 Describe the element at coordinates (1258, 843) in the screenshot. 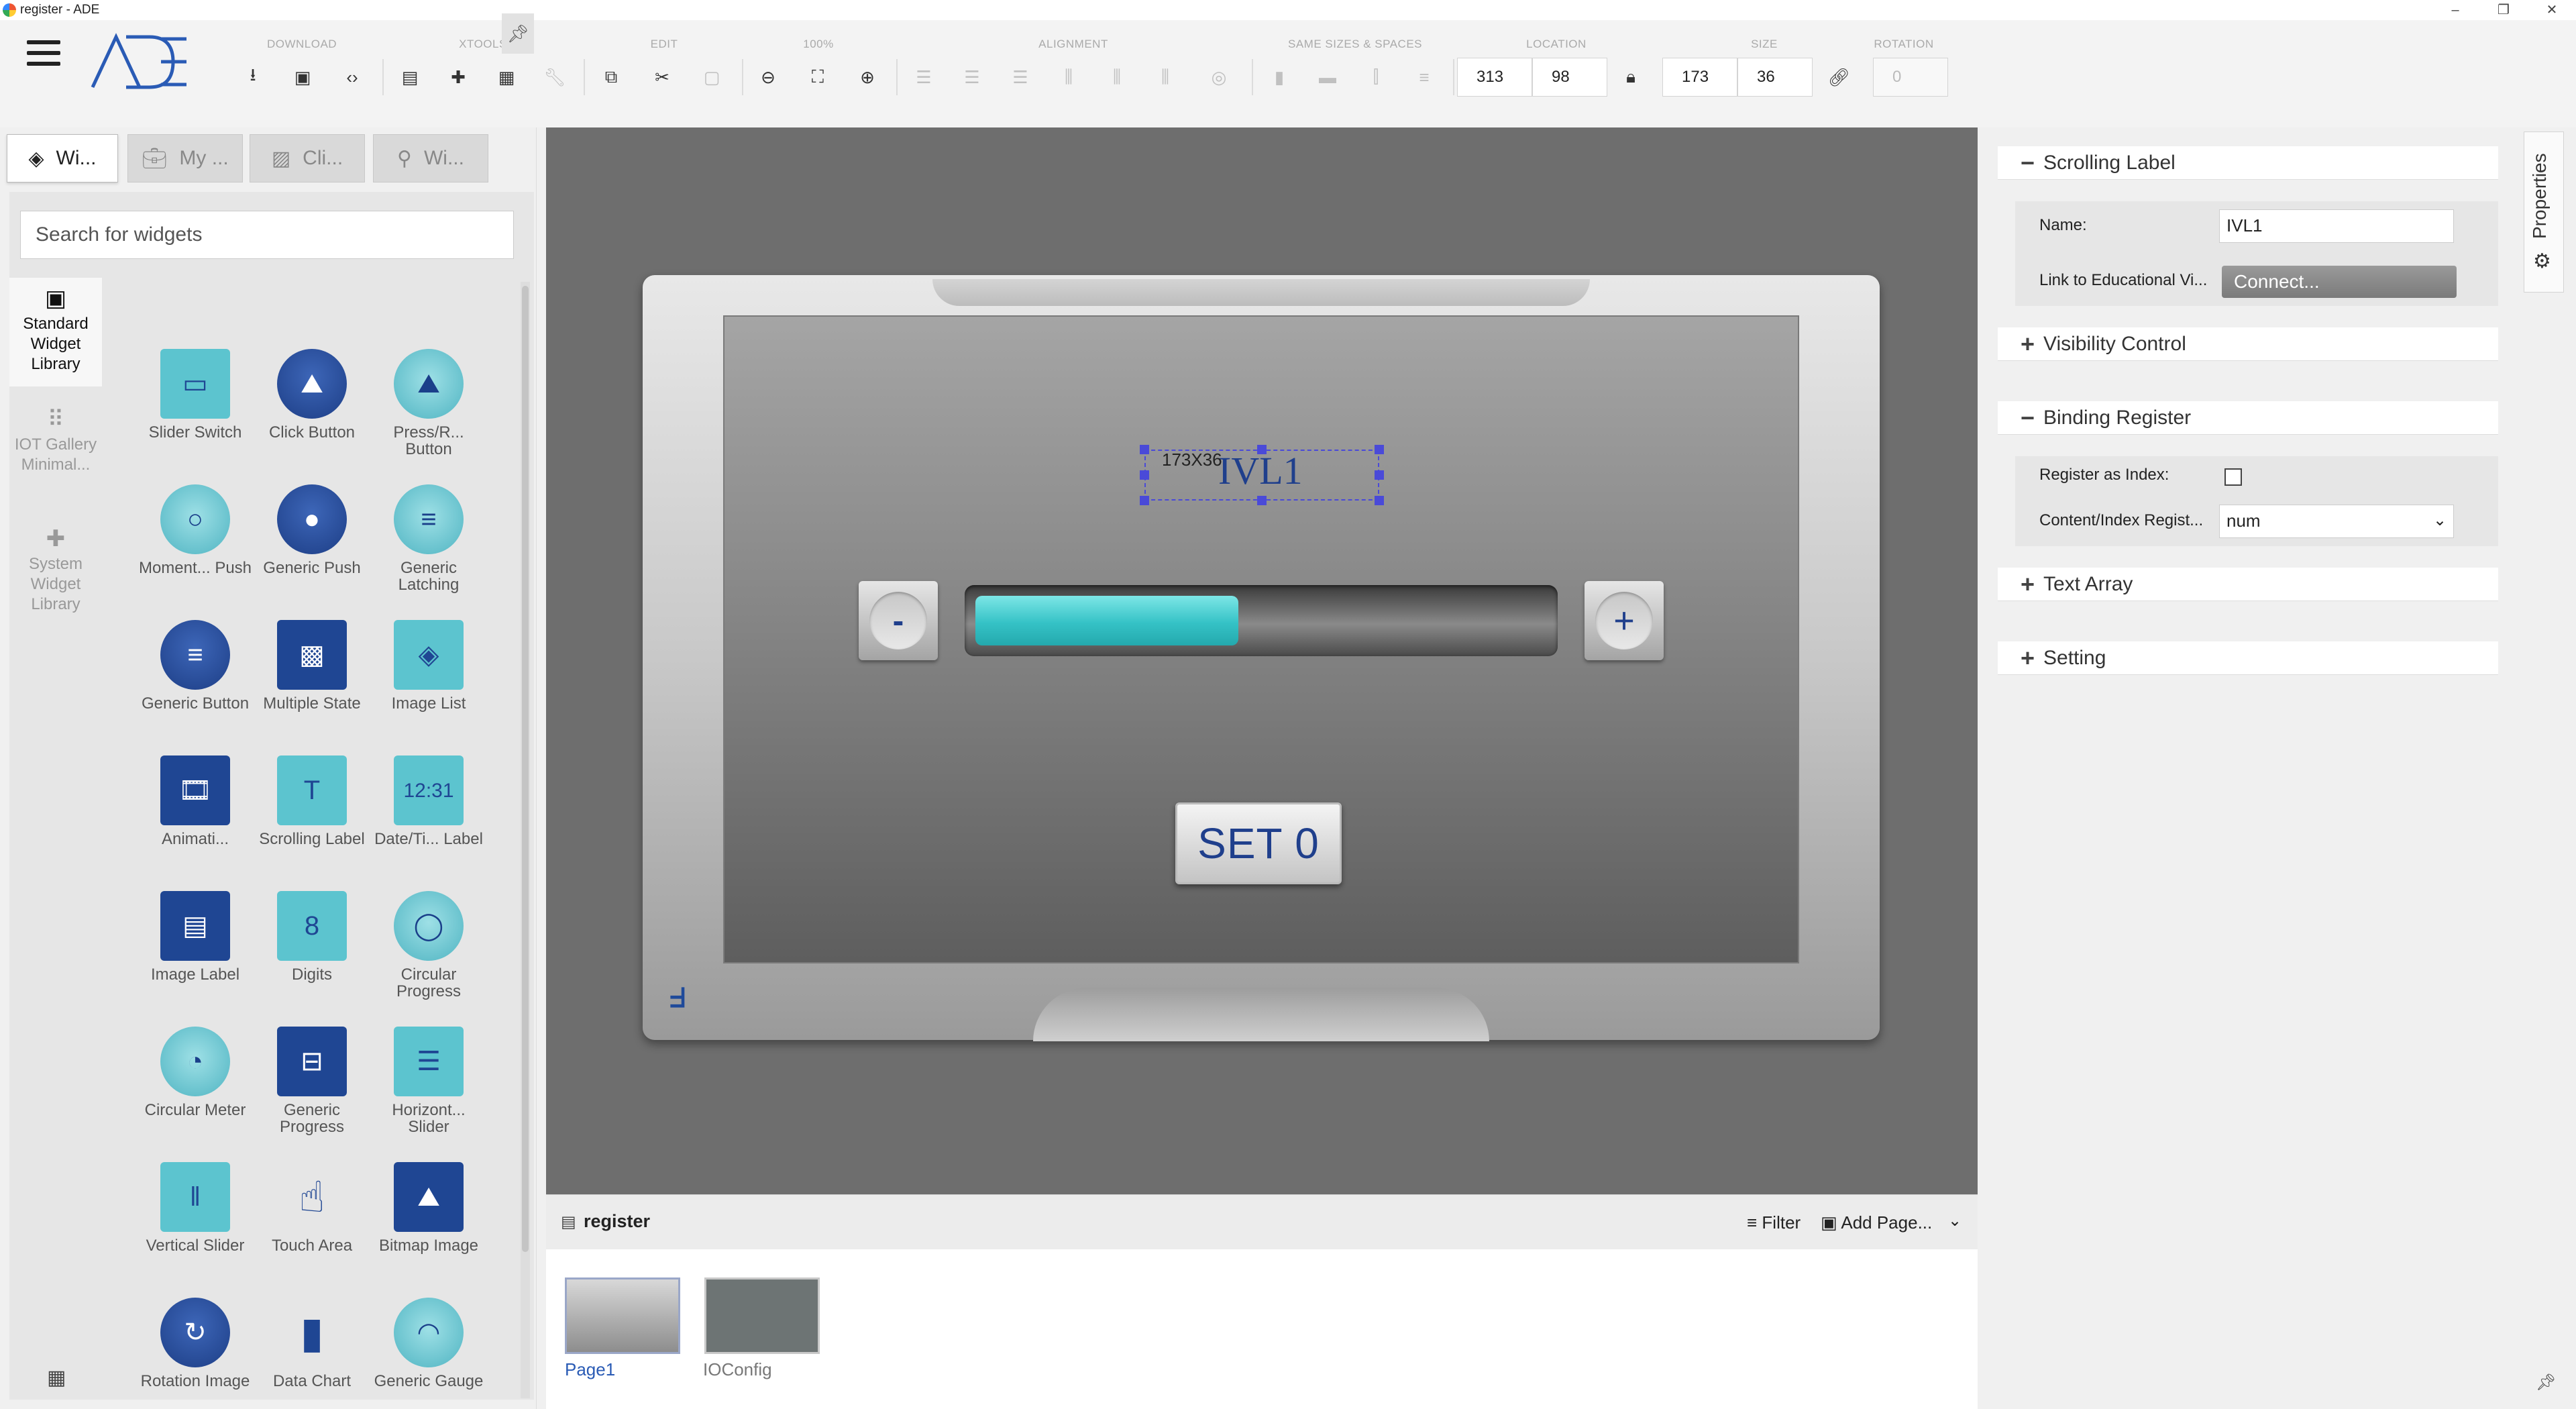

I see `set-zero-button: SET 0` at that location.